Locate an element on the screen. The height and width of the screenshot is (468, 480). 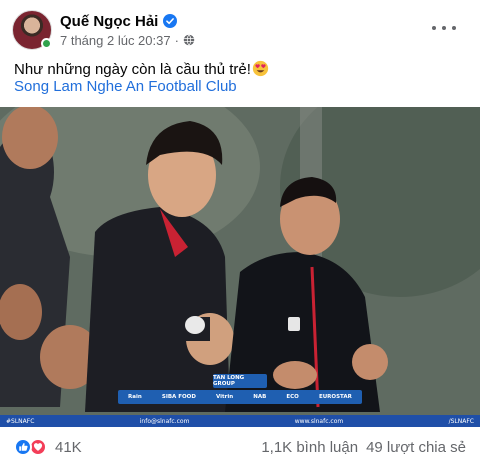
engagement-counts: 1,1K bình luận 49 lượt chia sẻ is located at coordinates (363, 447).